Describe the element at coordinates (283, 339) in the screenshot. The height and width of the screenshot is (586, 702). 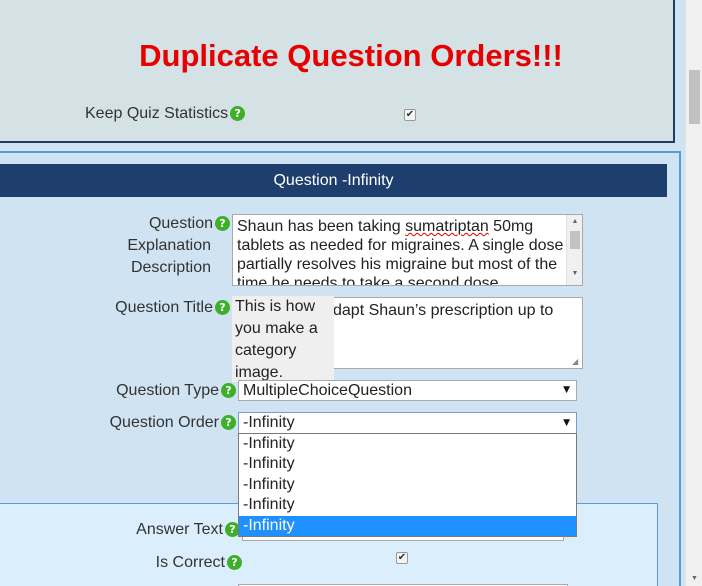
I see `help-tooltip: This is how you make a category image.` at that location.